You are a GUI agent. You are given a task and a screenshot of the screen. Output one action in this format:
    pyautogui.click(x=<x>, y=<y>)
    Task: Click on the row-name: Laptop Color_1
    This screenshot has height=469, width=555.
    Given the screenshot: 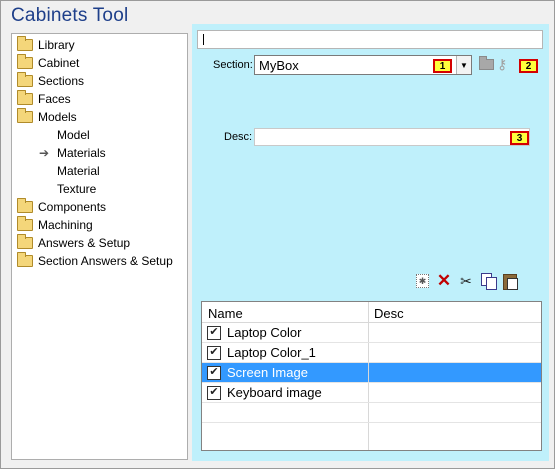 What is the action you would take?
    pyautogui.click(x=271, y=352)
    